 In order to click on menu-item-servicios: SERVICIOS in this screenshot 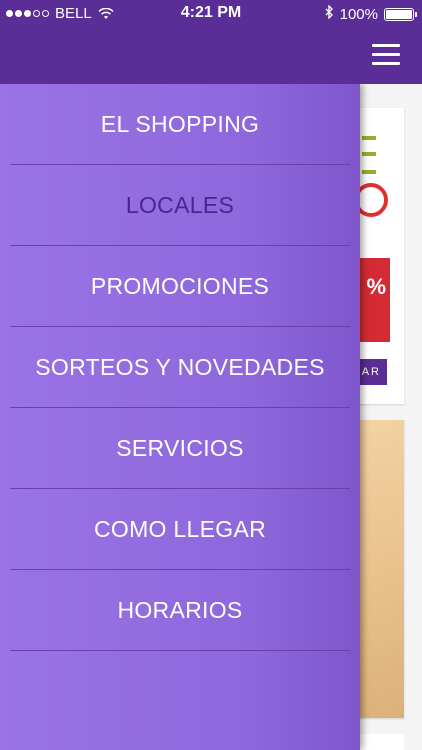, I will do `click(180, 448)`.